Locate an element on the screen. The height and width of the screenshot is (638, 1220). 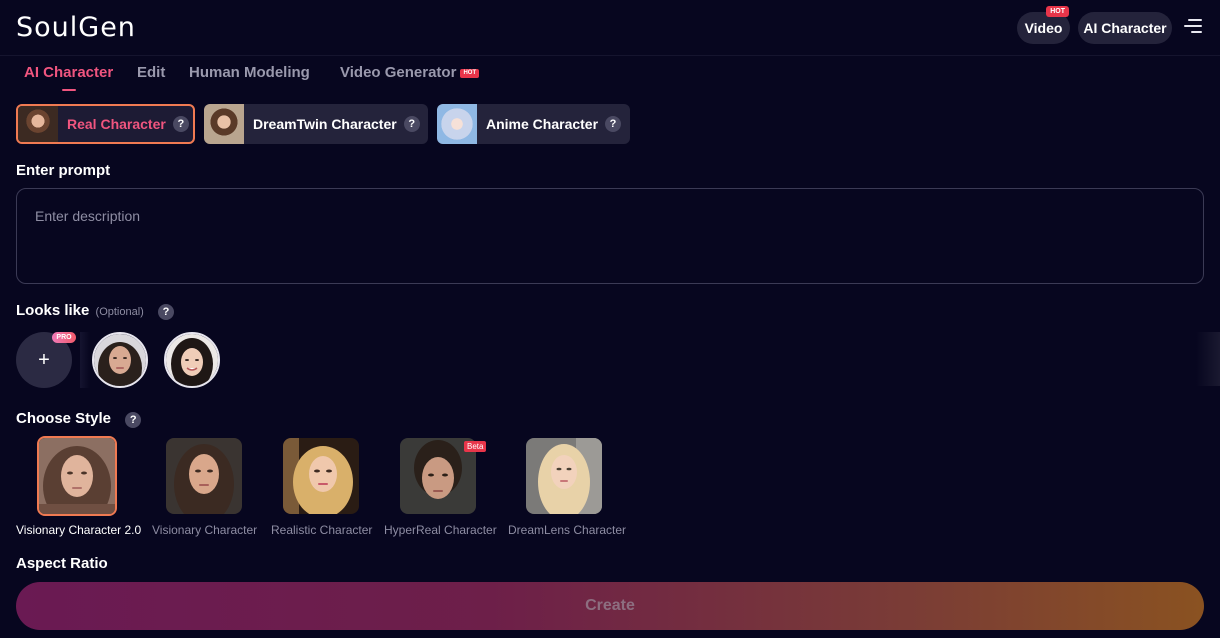
dreamtwin-character-option: DreamTwin Character ? is located at coordinates (316, 124).